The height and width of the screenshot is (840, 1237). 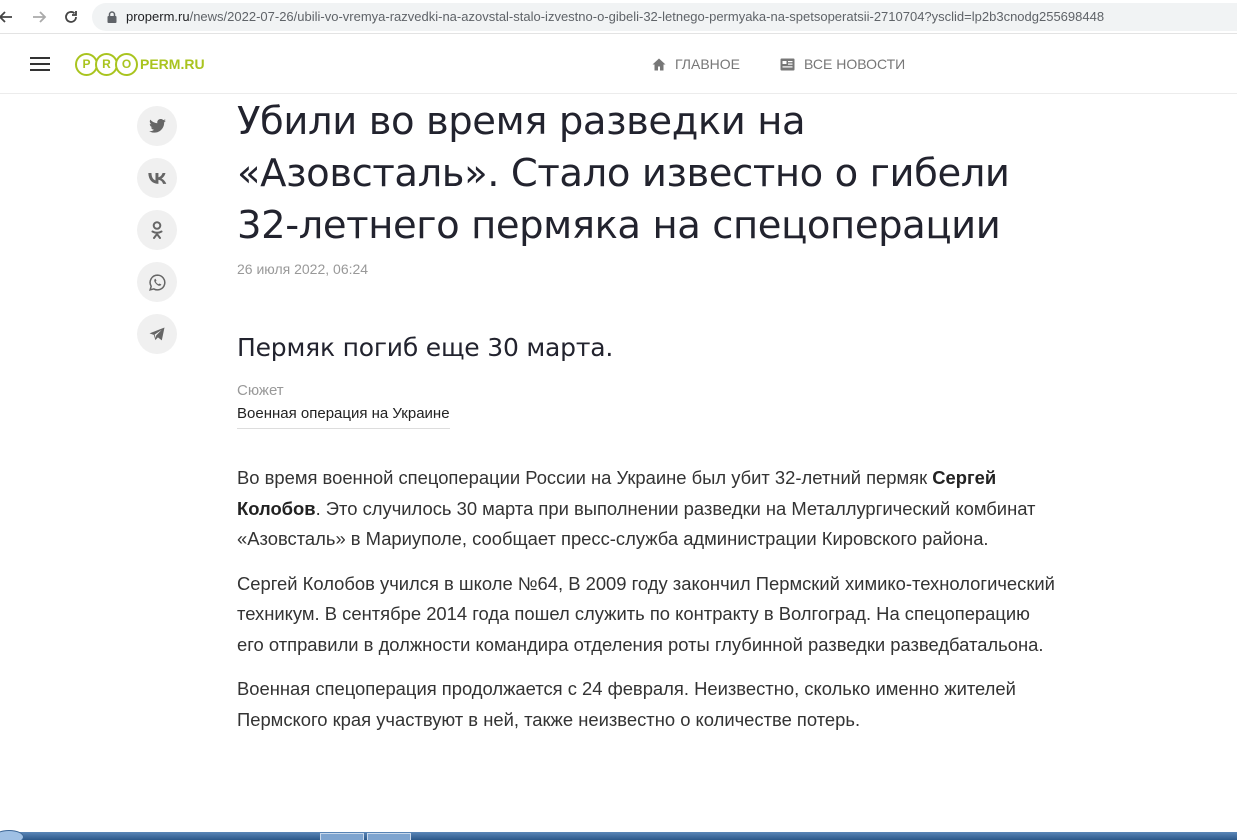 I want to click on share-twitter-button, so click(x=157, y=126).